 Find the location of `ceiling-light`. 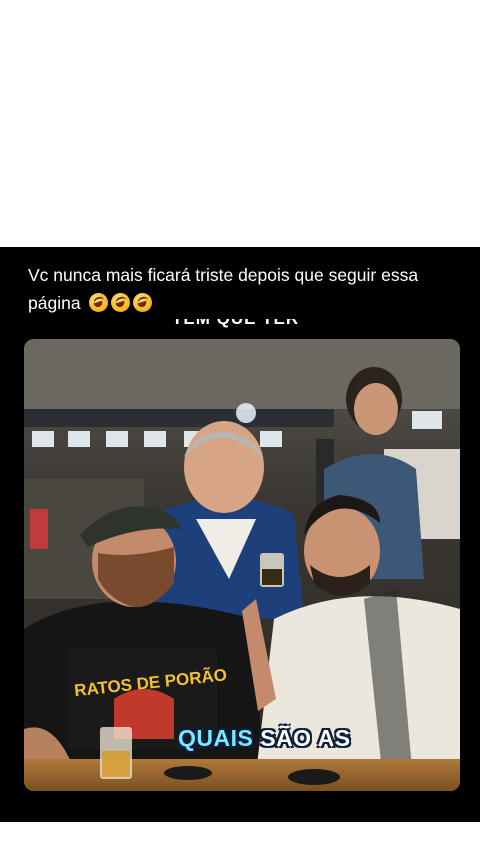

ceiling-light is located at coordinates (246, 413).